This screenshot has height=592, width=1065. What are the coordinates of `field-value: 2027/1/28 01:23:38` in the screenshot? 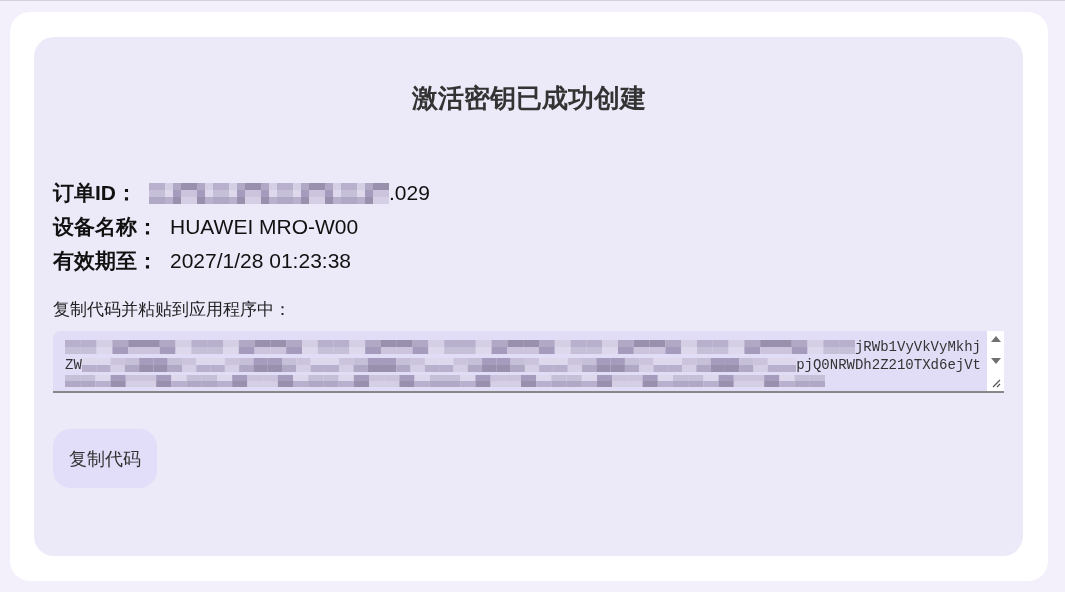 It's located at (260, 261).